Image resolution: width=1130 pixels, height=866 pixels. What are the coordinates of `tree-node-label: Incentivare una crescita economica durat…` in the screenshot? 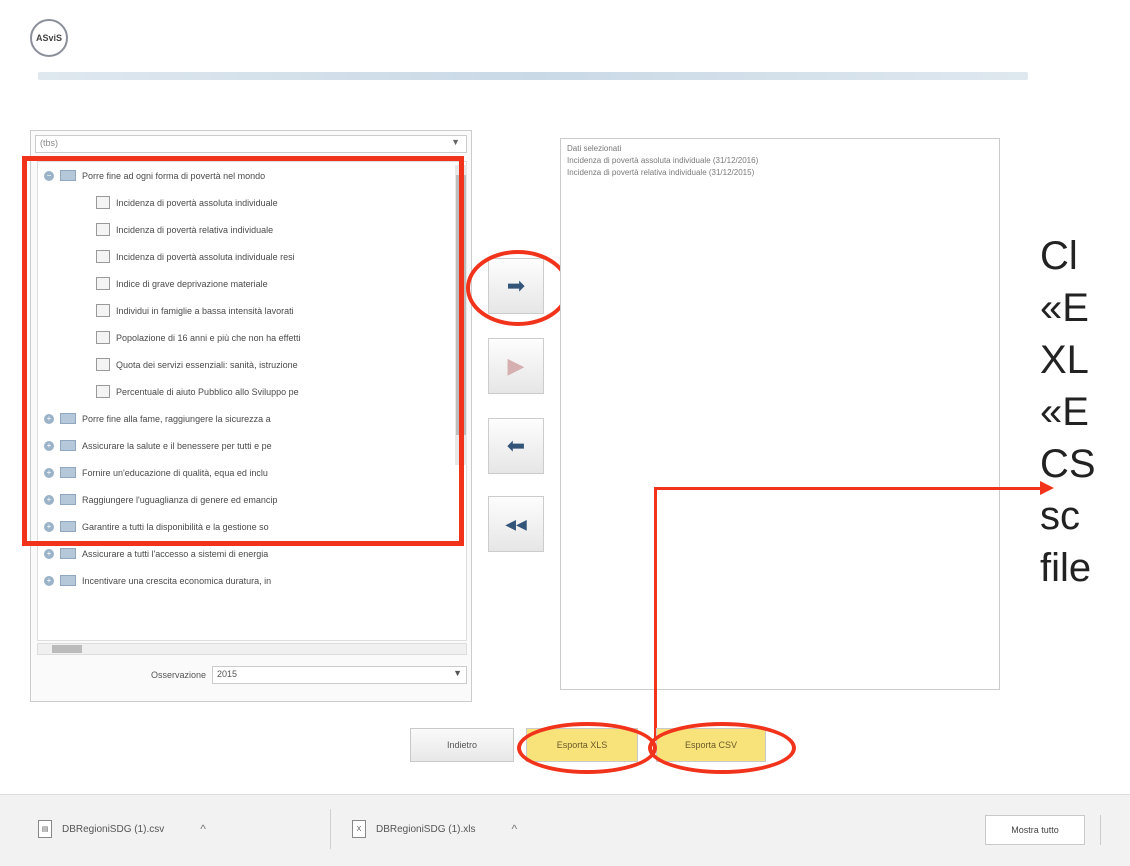 It's located at (177, 580).